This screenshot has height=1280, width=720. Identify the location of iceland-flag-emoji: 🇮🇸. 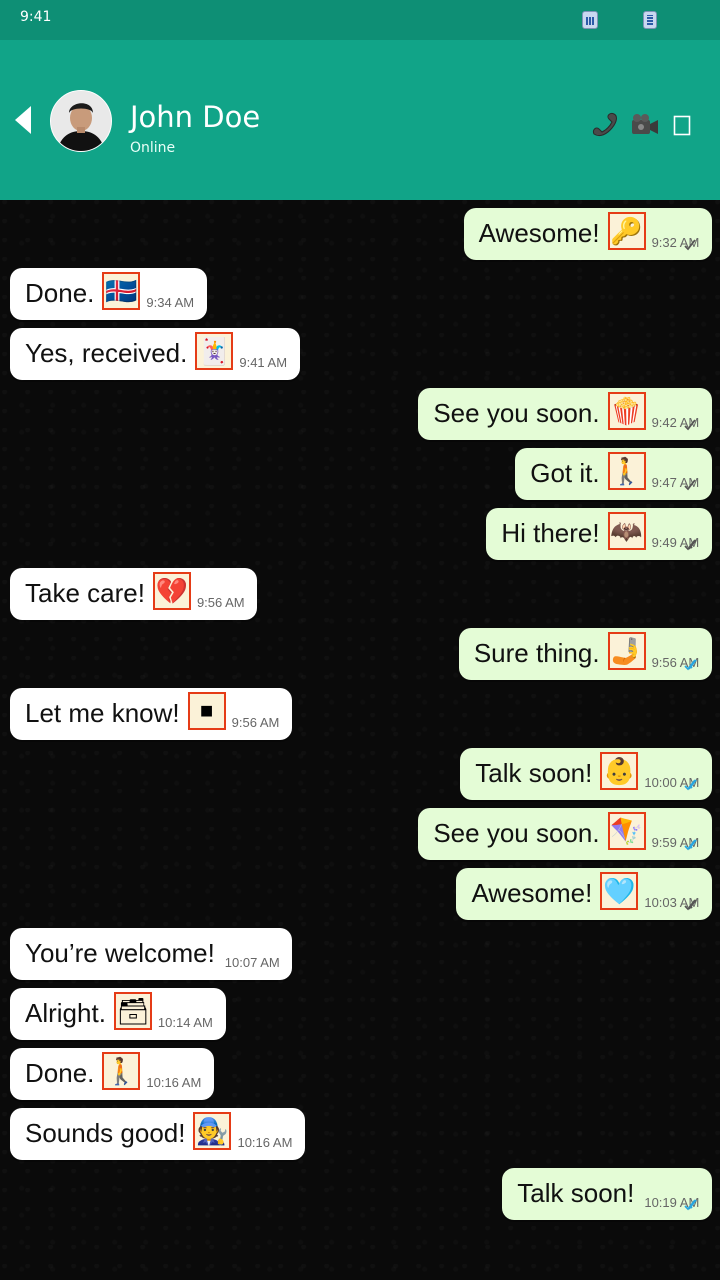
(121, 291).